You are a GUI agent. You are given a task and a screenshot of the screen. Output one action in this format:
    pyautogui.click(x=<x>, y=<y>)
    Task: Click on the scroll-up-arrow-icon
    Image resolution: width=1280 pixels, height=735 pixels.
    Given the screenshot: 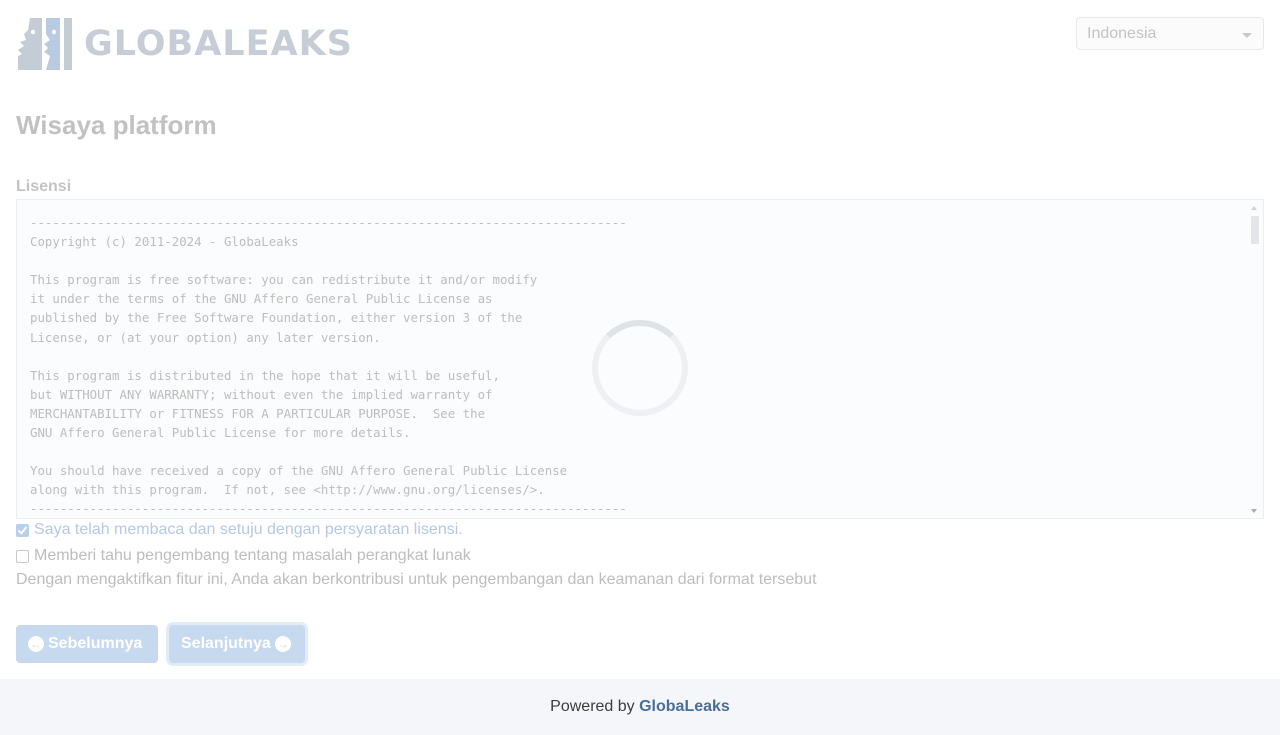 What is the action you would take?
    pyautogui.click(x=1254, y=208)
    